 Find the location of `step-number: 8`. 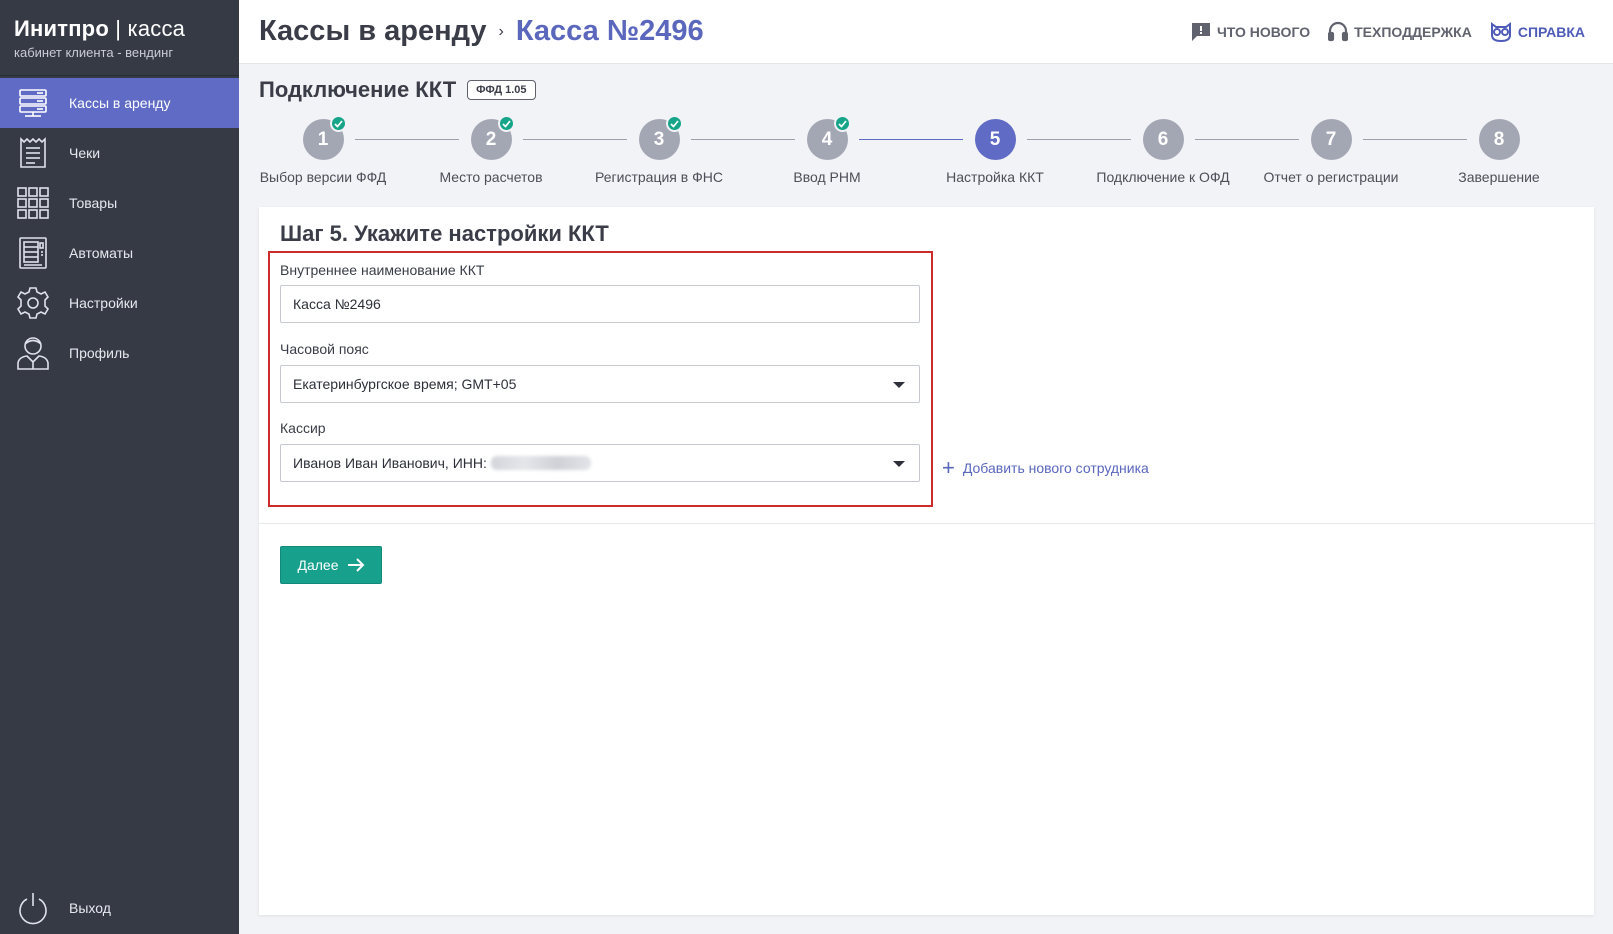

step-number: 8 is located at coordinates (1499, 139).